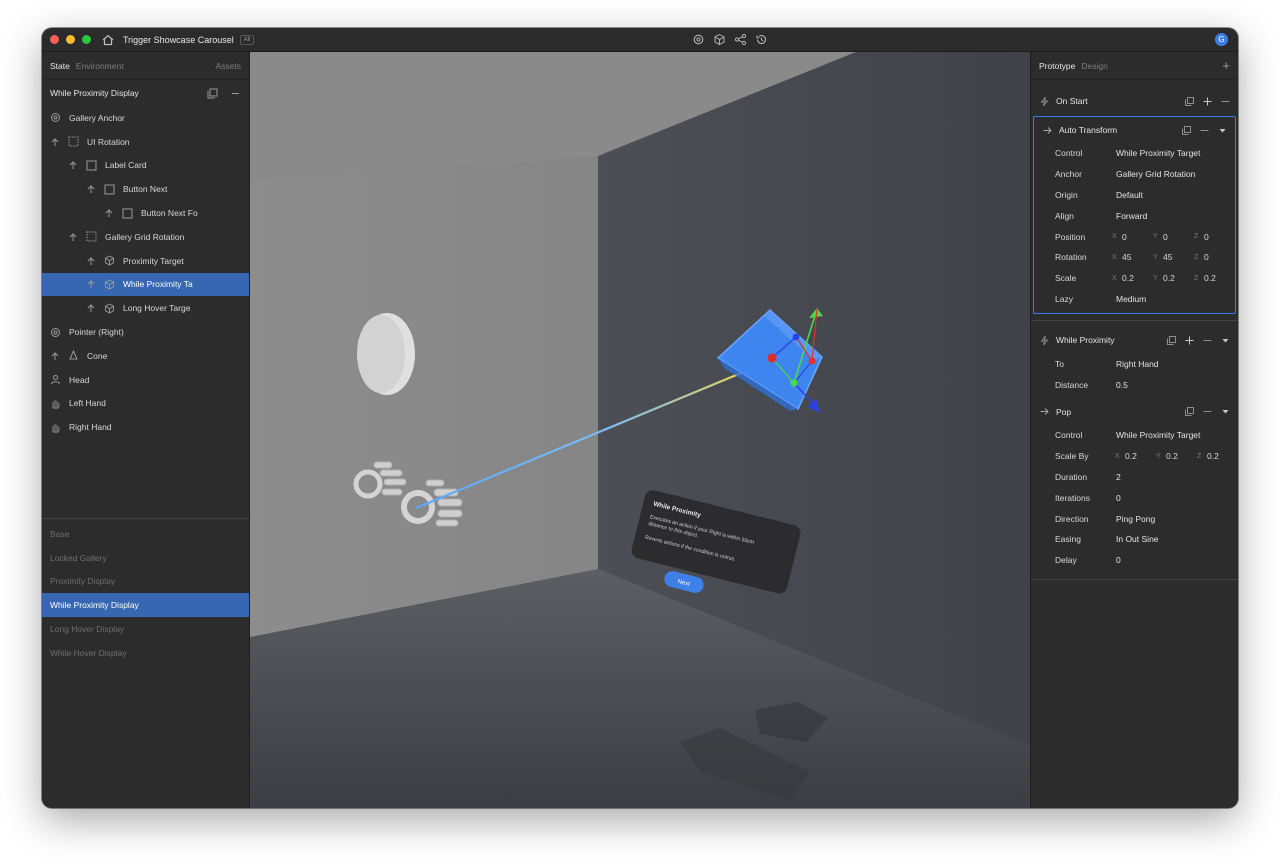  What do you see at coordinates (698, 39) in the screenshot?
I see `refresh-icon` at bounding box center [698, 39].